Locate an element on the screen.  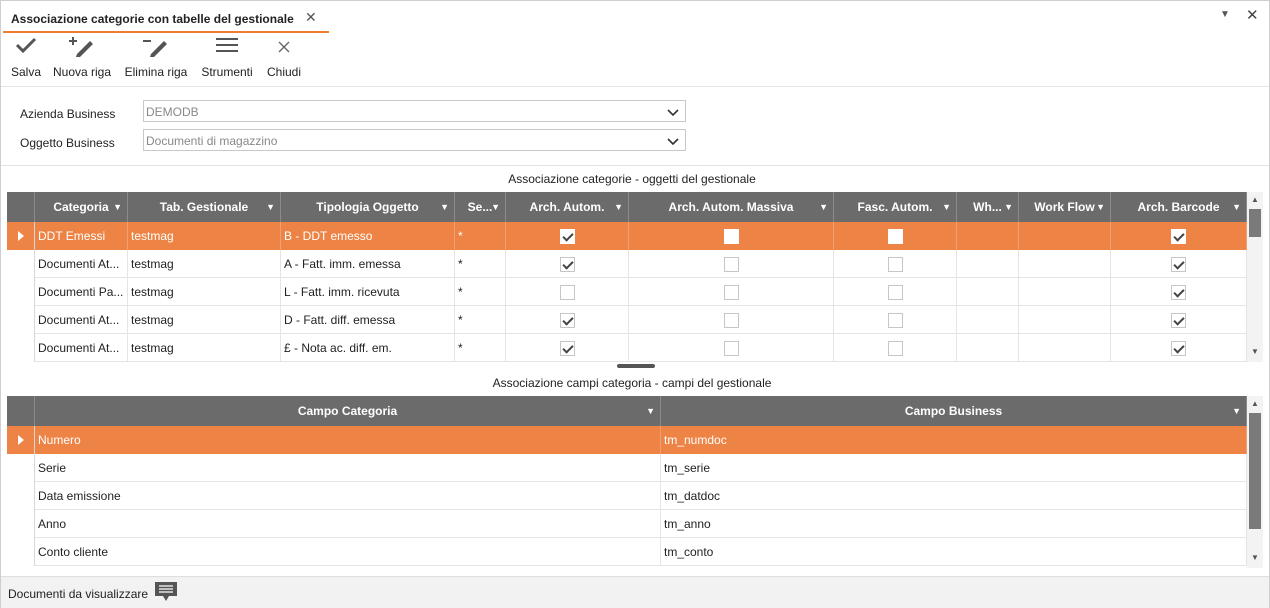
column-header-7: Fasc. Autom. ▼ is located at coordinates (895, 207).